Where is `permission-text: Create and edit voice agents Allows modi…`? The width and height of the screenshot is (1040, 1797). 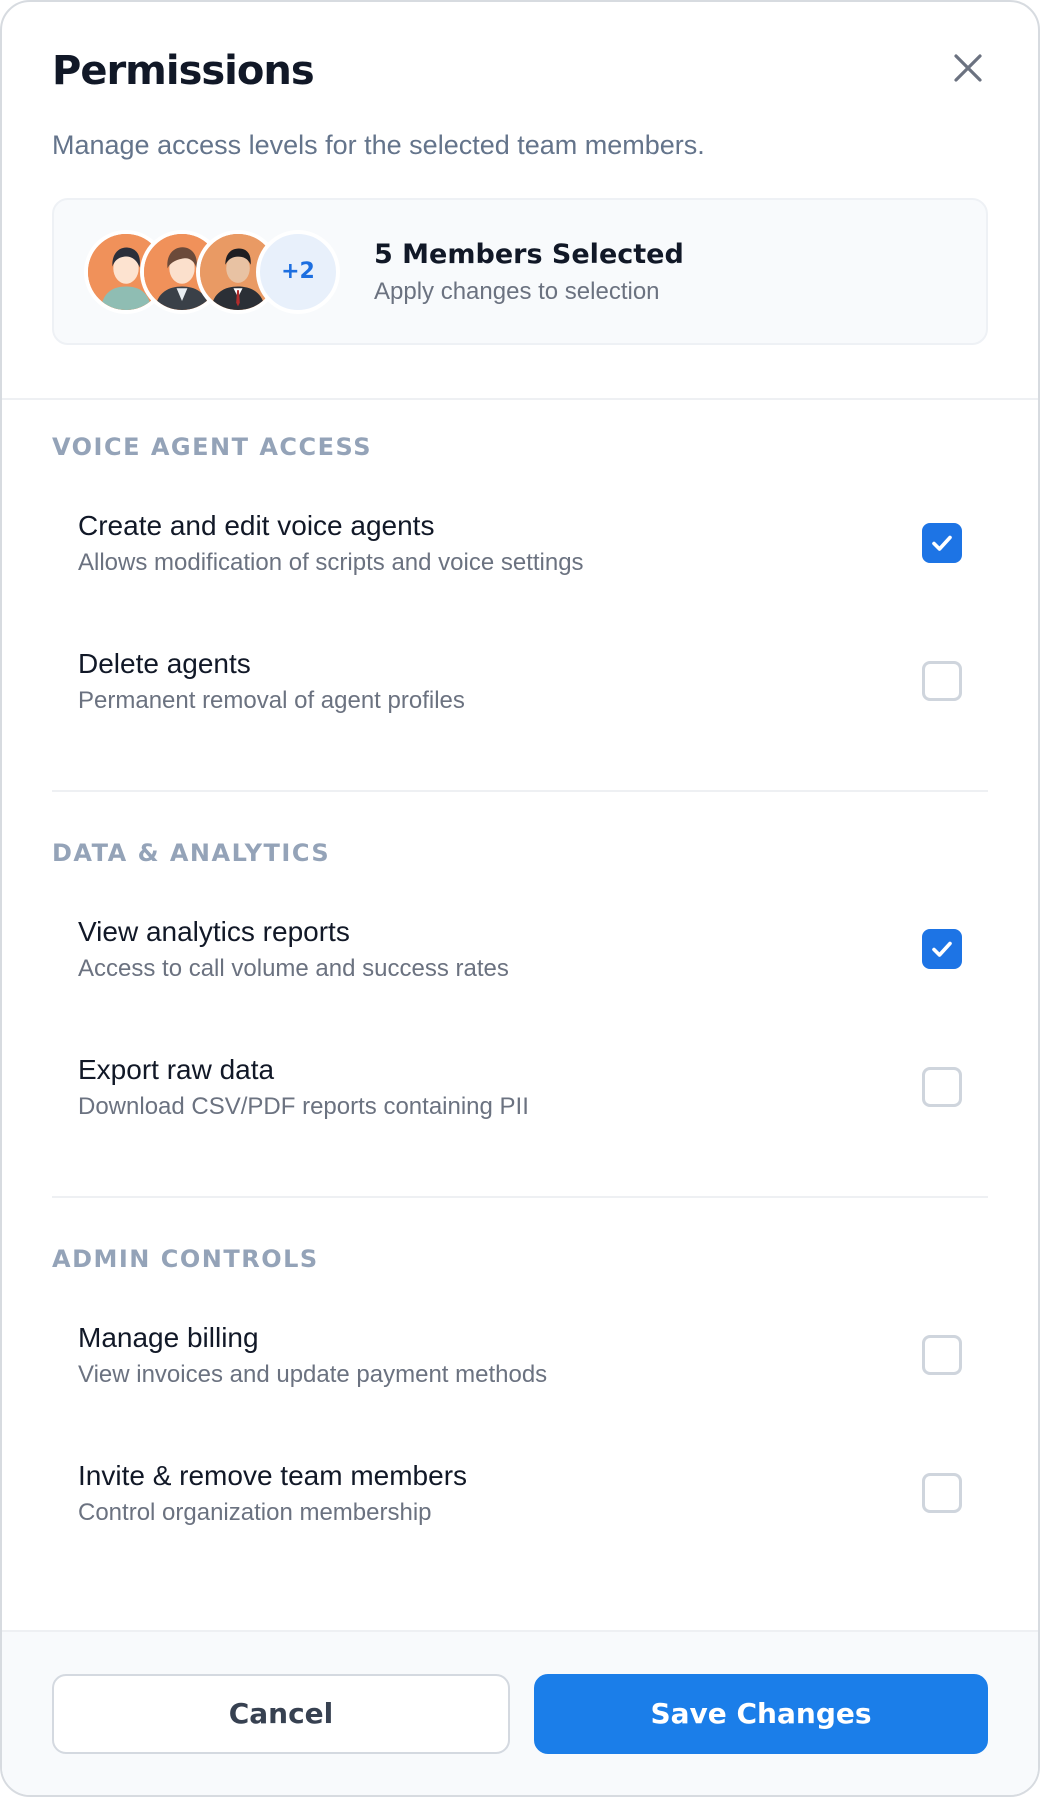
permission-text: Create and edit voice agents Allows modi… is located at coordinates (331, 543).